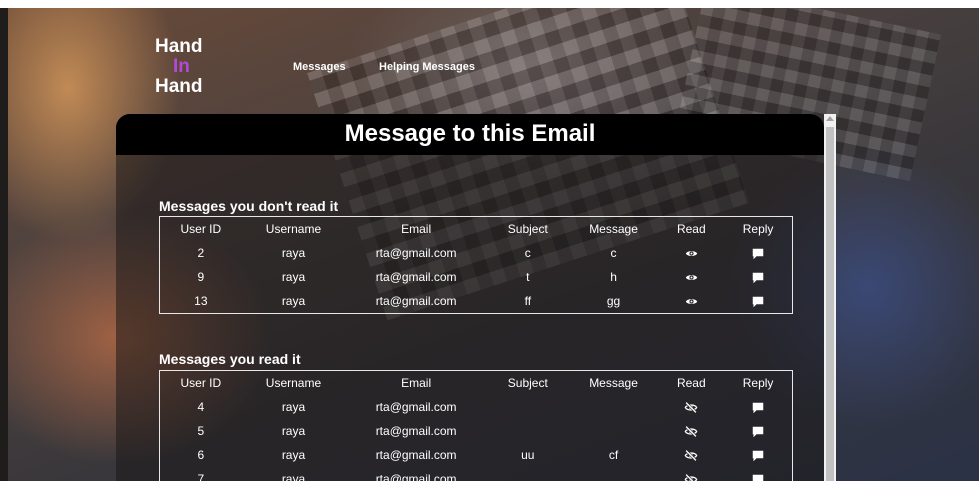 This screenshot has height=481, width=979. I want to click on site-logo: Hand In Hand, so click(179, 67).